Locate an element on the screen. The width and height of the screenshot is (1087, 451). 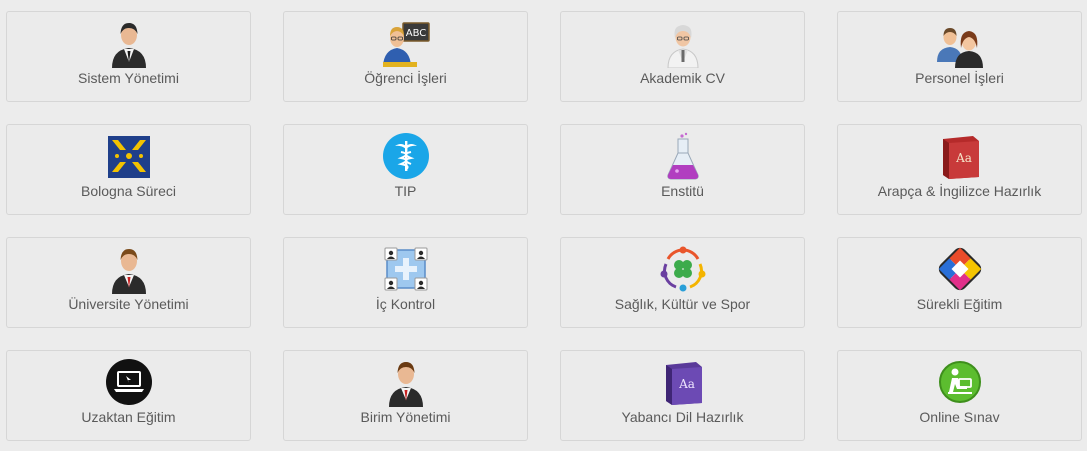
tile-label: TIP is located at coordinates (405, 191).